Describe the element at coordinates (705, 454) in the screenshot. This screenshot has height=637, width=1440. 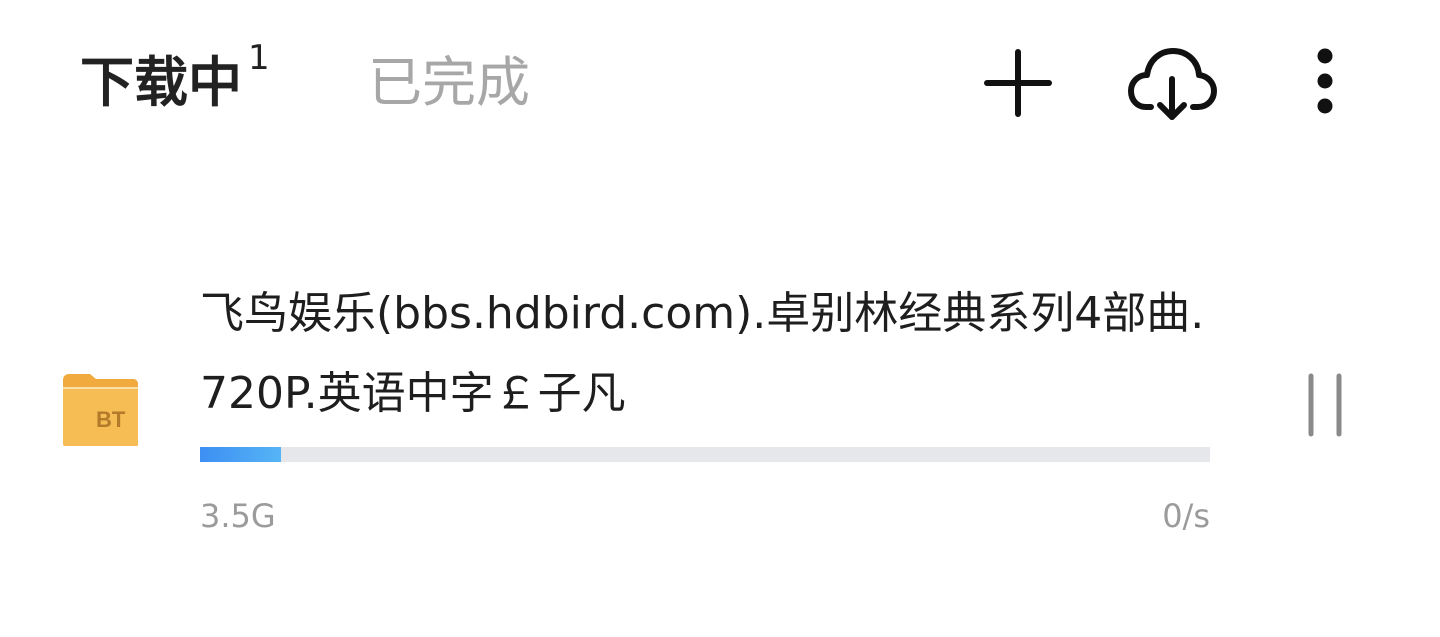
I see `progress-bar` at that location.